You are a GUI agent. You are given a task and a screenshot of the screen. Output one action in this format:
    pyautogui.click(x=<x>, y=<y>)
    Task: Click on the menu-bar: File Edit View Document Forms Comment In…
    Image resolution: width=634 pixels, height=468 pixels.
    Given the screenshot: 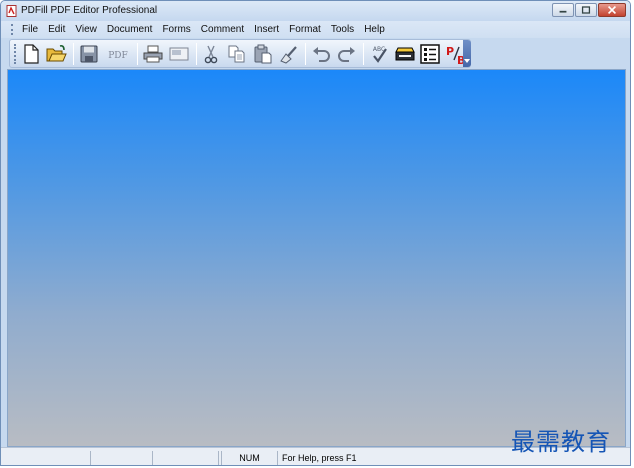 What is the action you would take?
    pyautogui.click(x=315, y=29)
    